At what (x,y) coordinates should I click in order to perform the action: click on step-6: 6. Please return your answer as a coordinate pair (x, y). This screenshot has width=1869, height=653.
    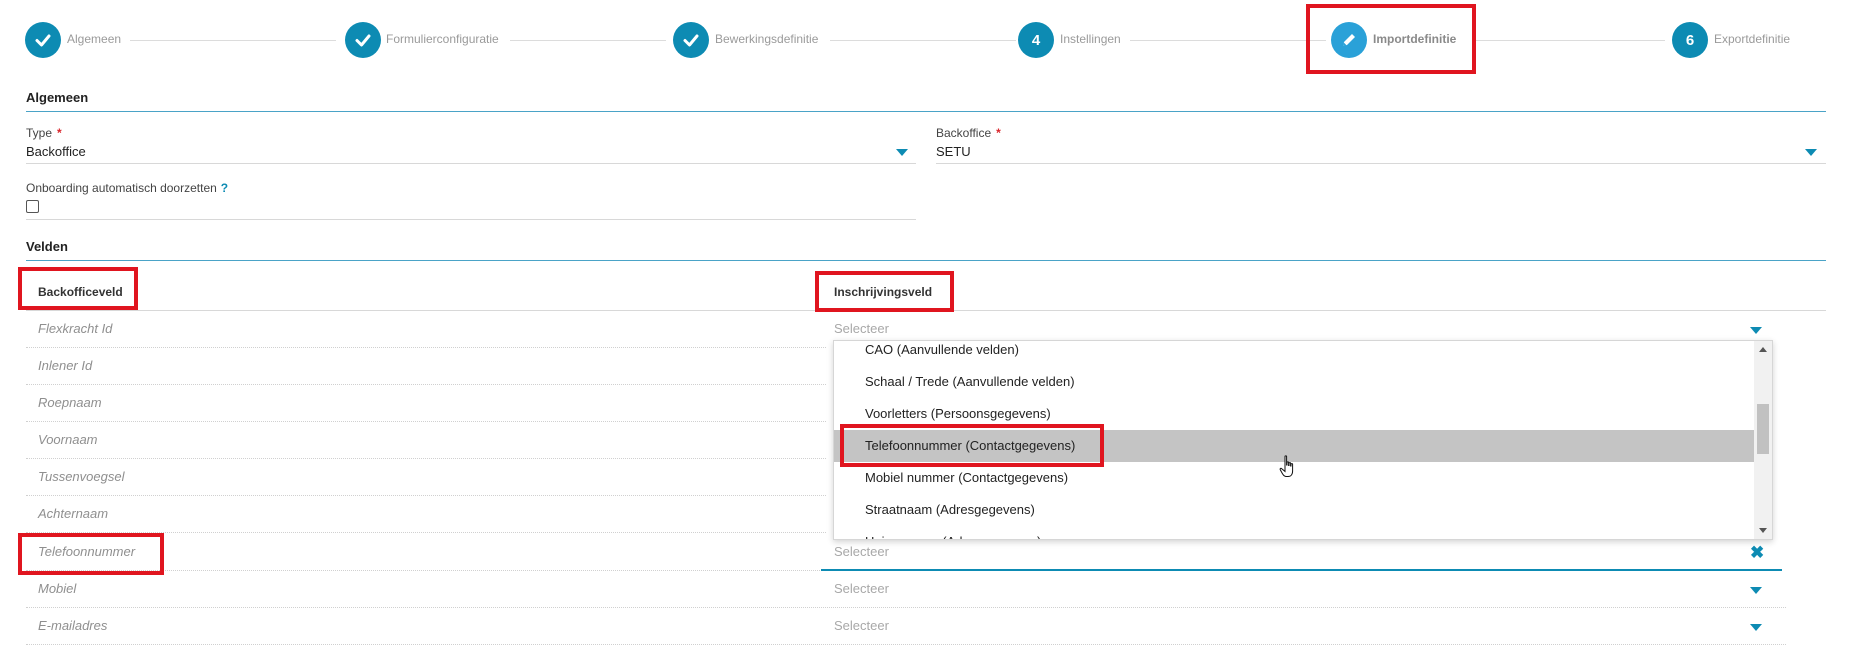
    Looking at the image, I should click on (1690, 40).